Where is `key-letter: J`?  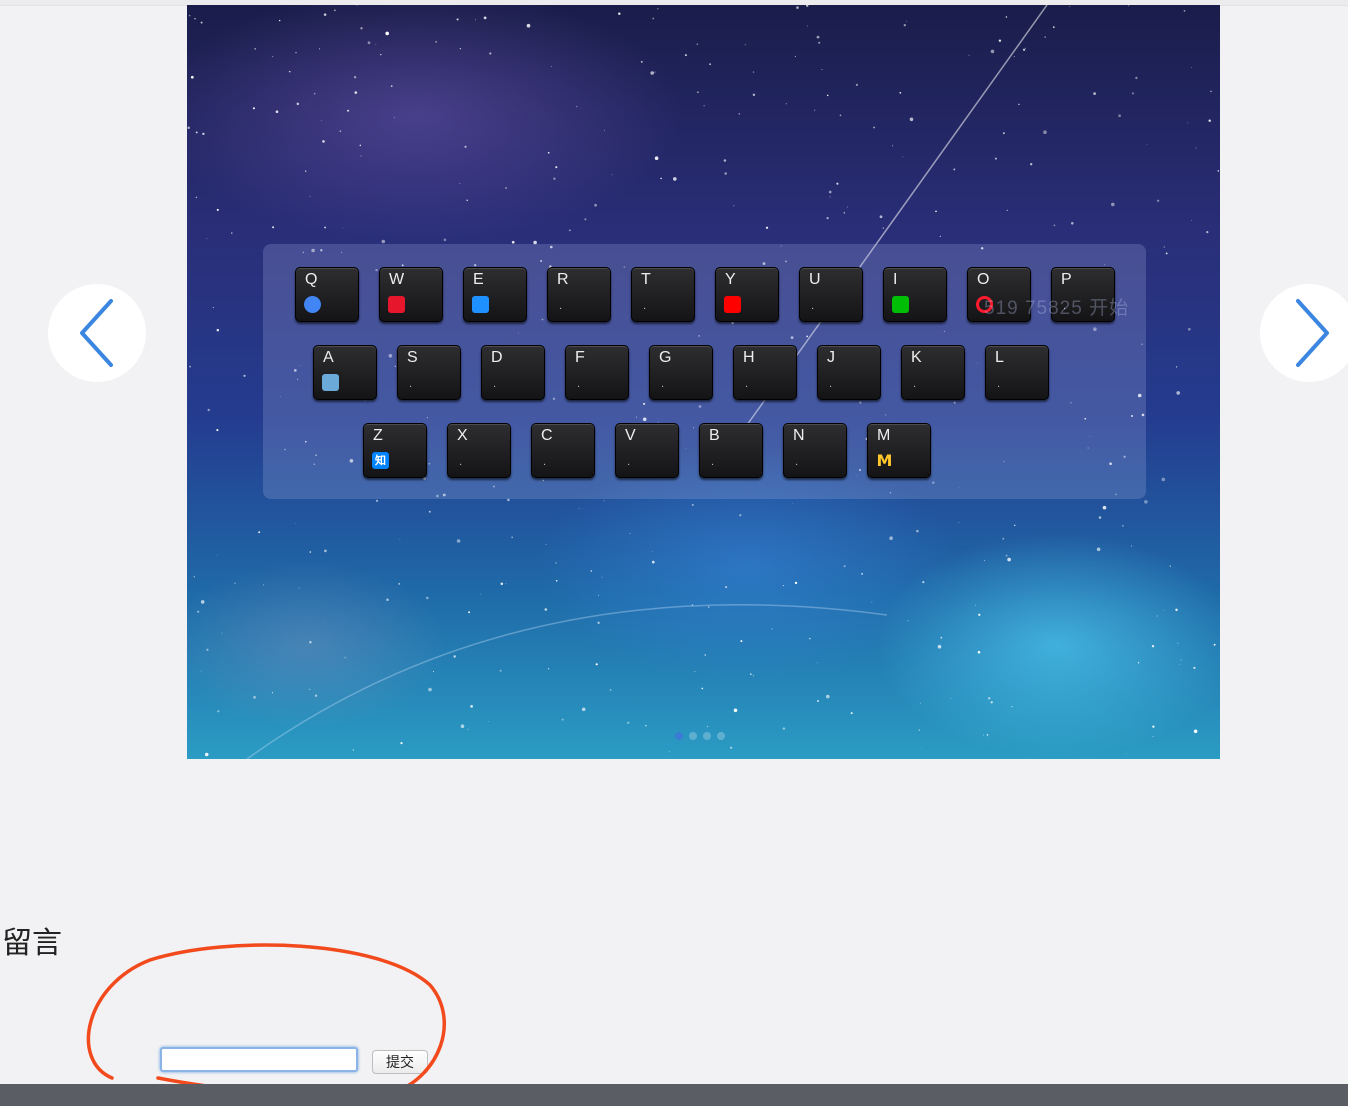 key-letter: J is located at coordinates (831, 357).